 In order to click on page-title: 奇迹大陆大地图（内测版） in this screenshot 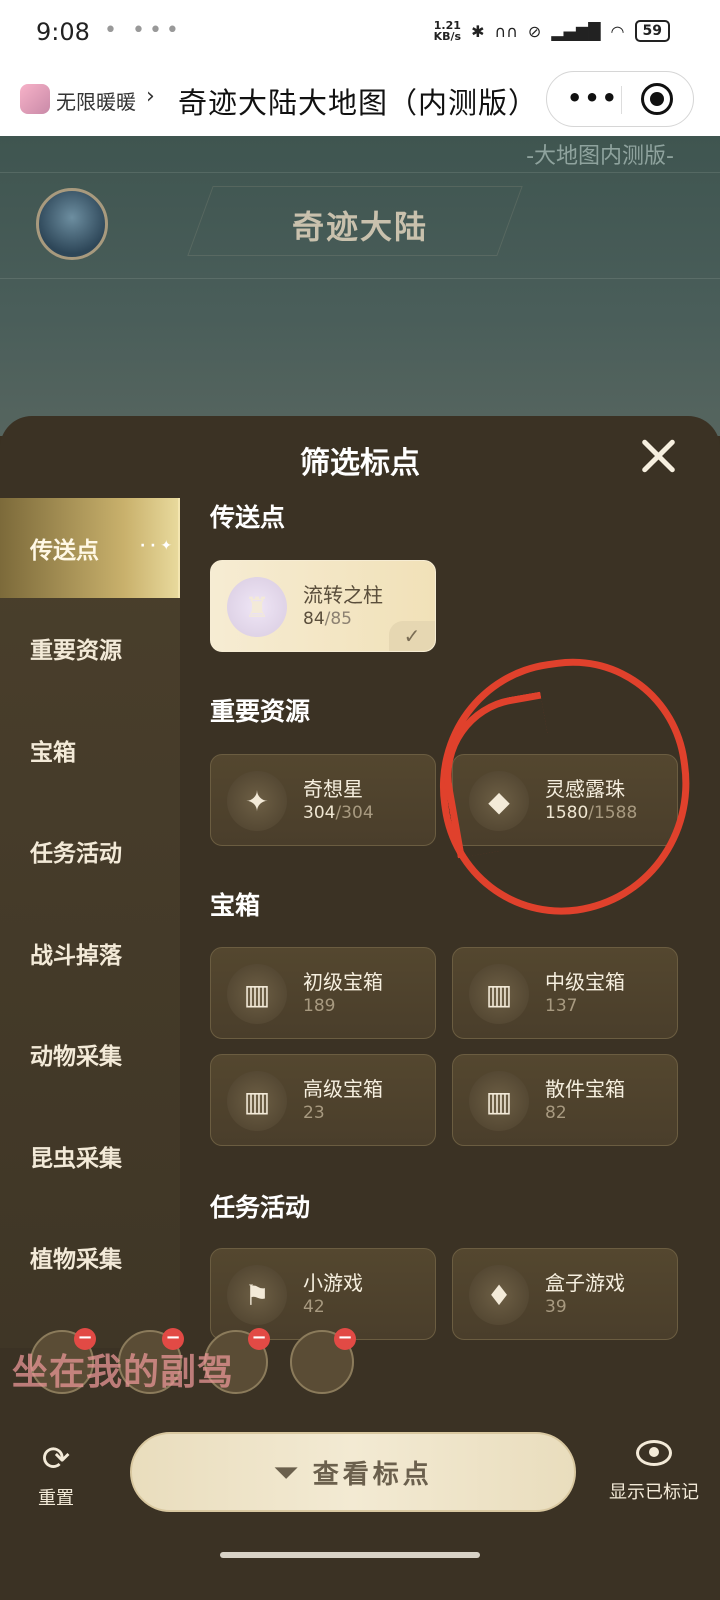, I will do `click(358, 103)`.